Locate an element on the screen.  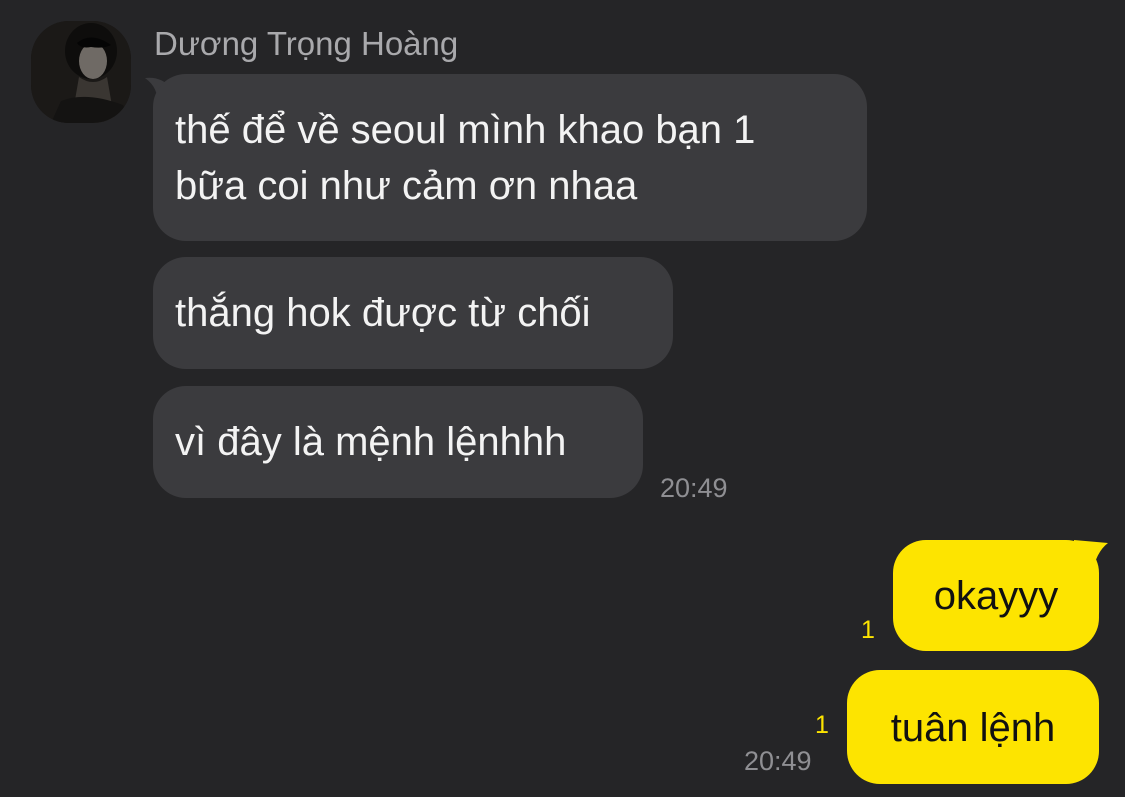
outgoing-message-1: okayyy is located at coordinates (996, 595).